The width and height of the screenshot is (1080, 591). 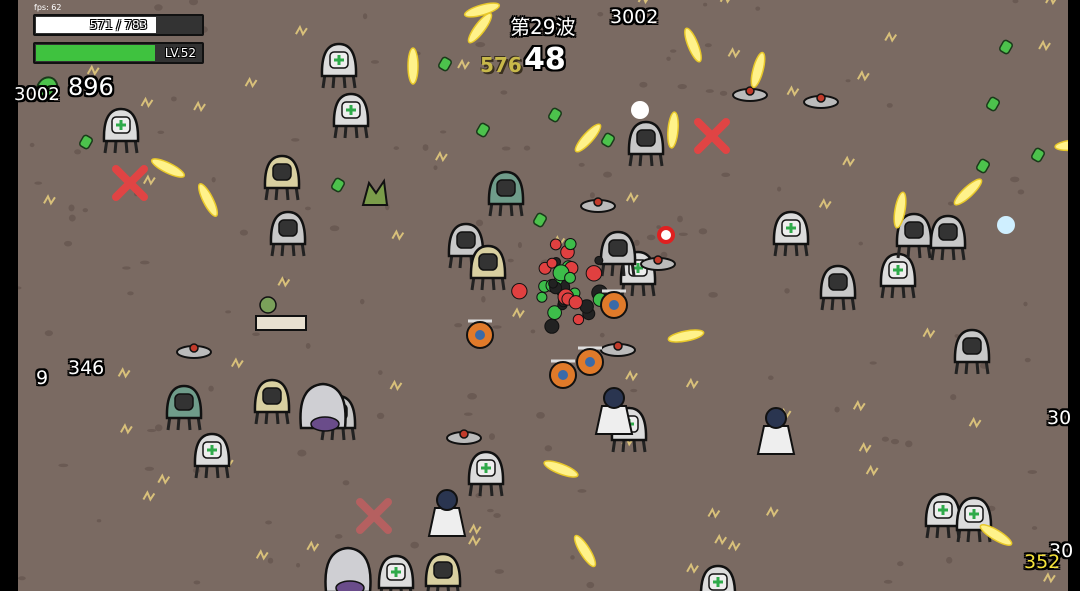 What do you see at coordinates (375, 192) in the screenshot?
I see `tree-icon` at bounding box center [375, 192].